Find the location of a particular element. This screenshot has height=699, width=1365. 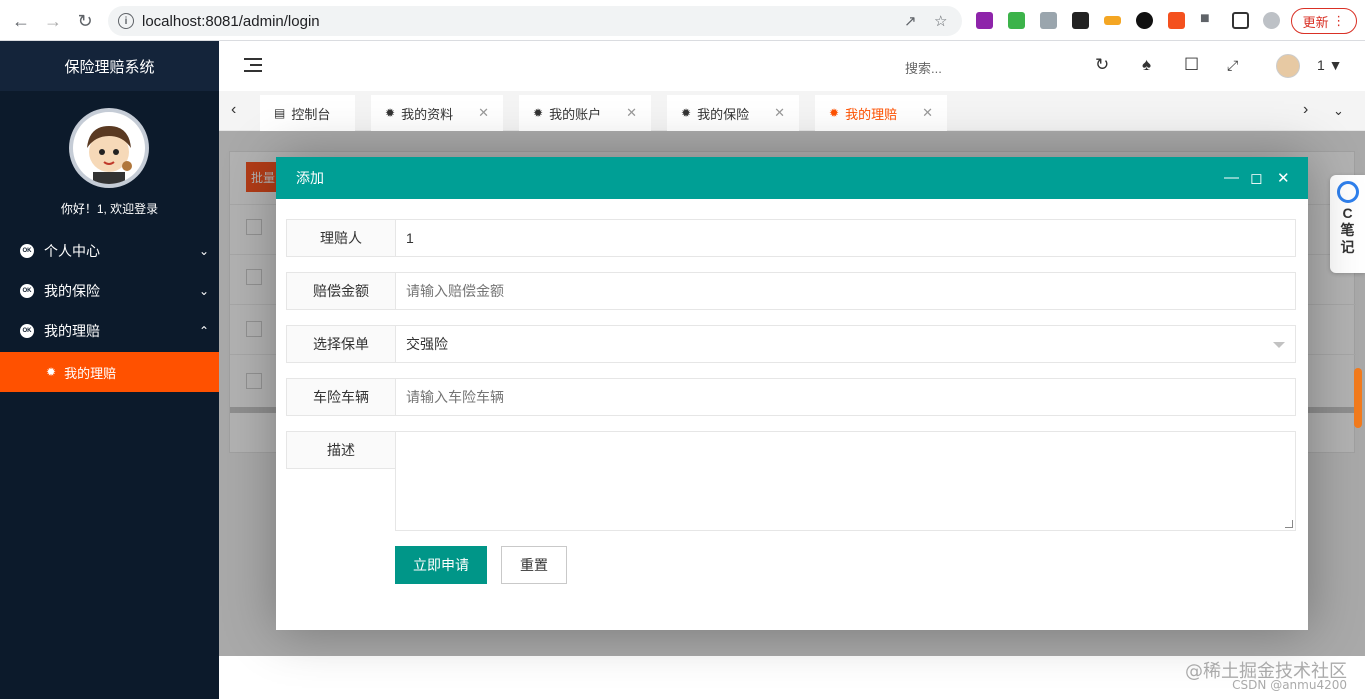

extension-chat-icon is located at coordinates (1016, 20).